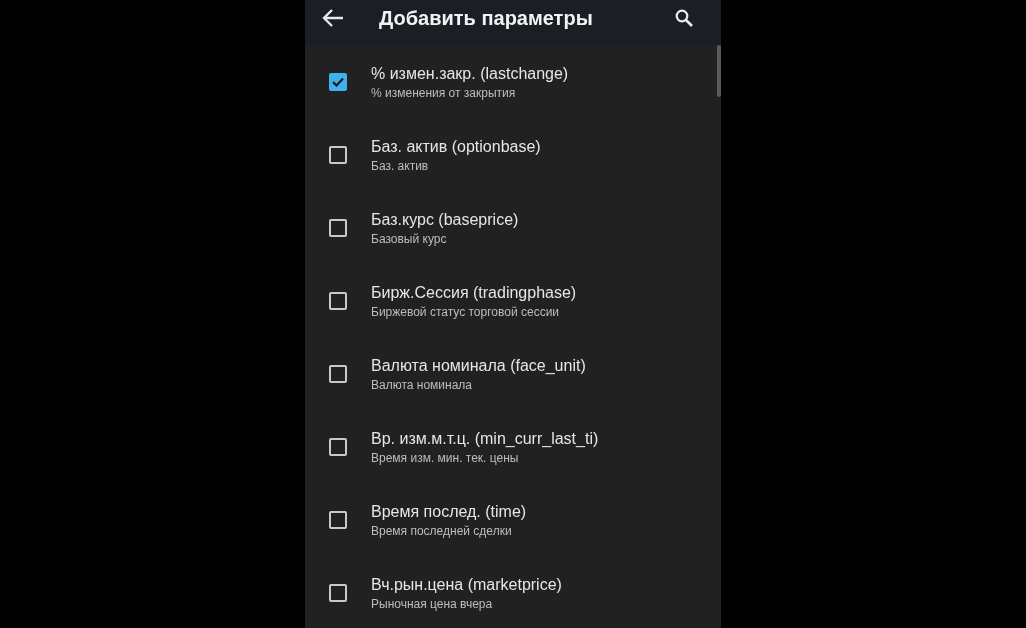  Describe the element at coordinates (444, 93) in the screenshot. I see `parameter-description: % изменения от закрытия` at that location.